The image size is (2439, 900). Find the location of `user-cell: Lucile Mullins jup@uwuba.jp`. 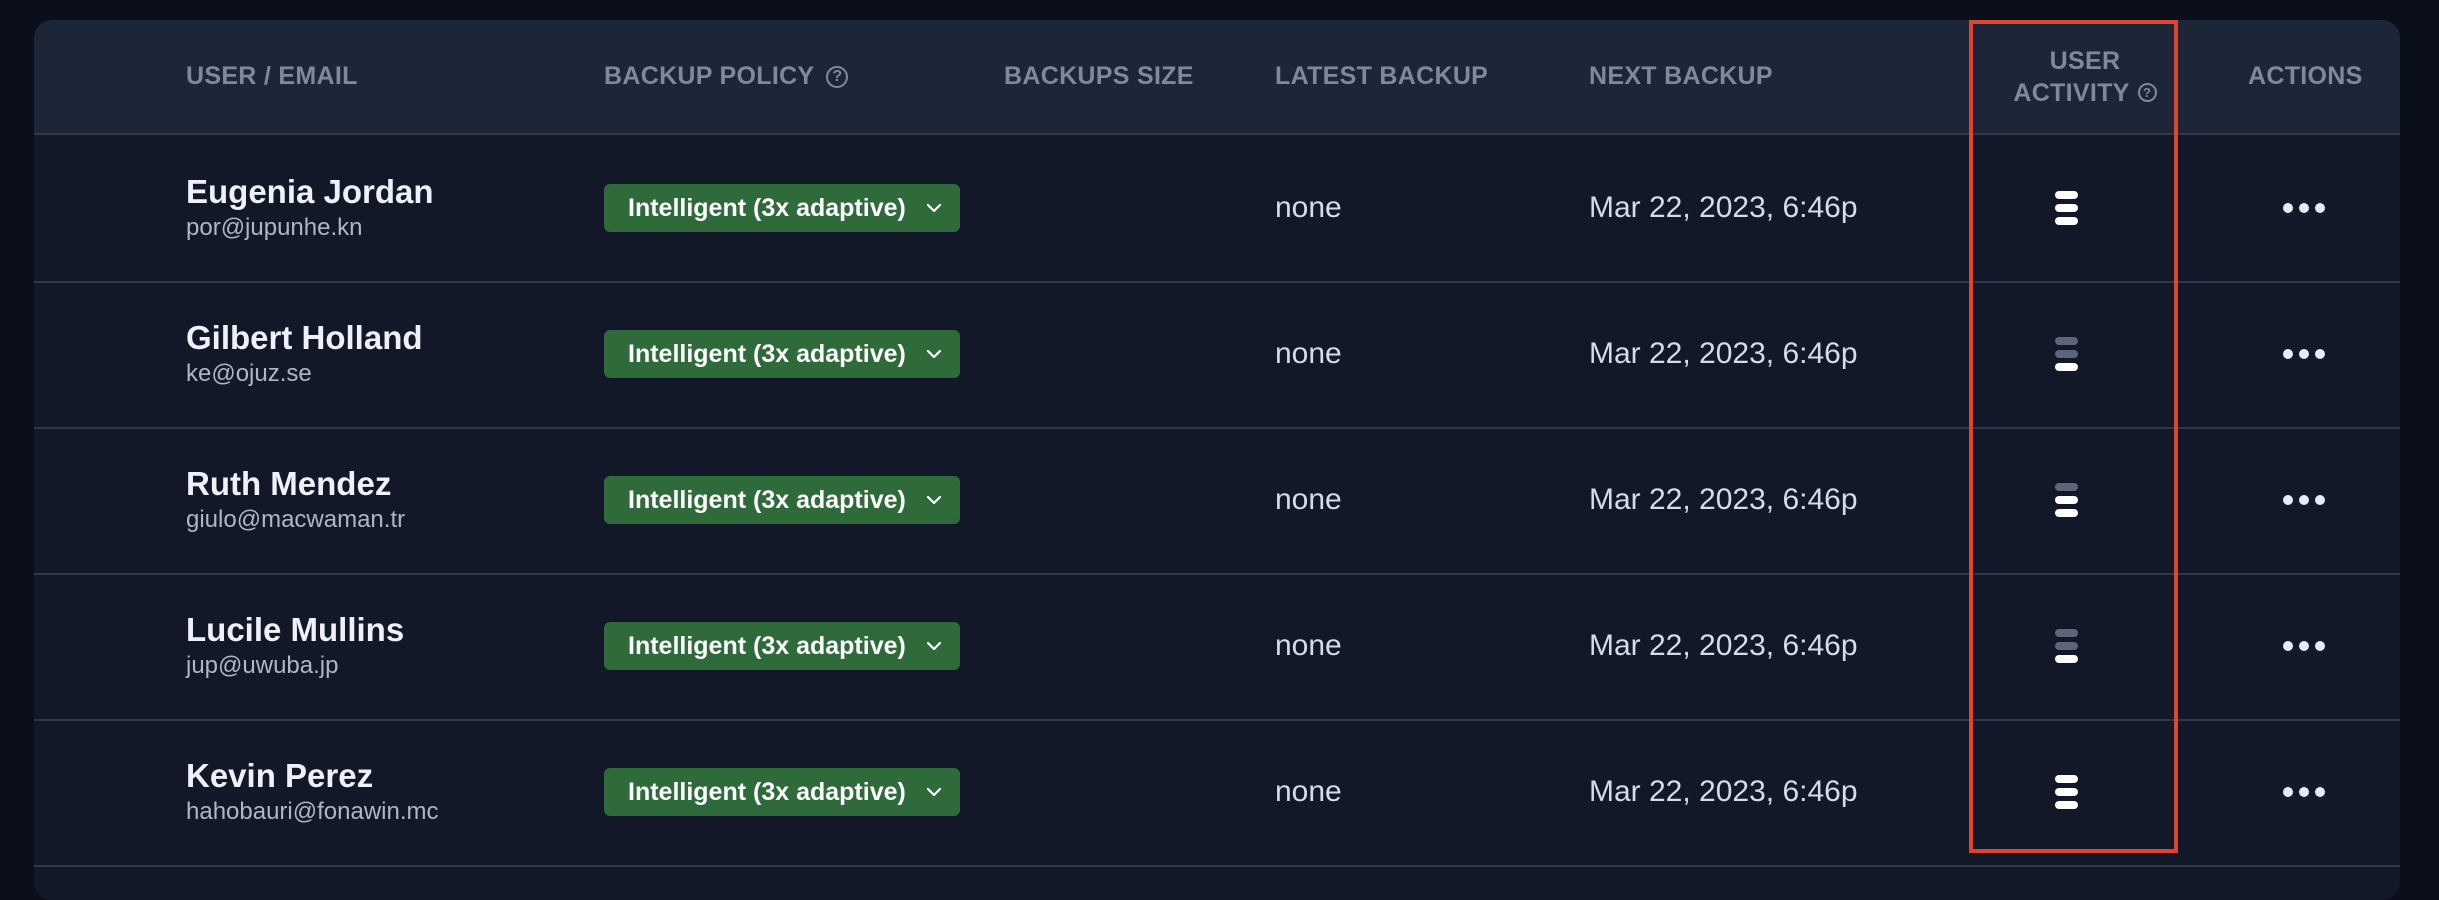

user-cell: Lucile Mullins jup@uwuba.jp is located at coordinates (295, 646).